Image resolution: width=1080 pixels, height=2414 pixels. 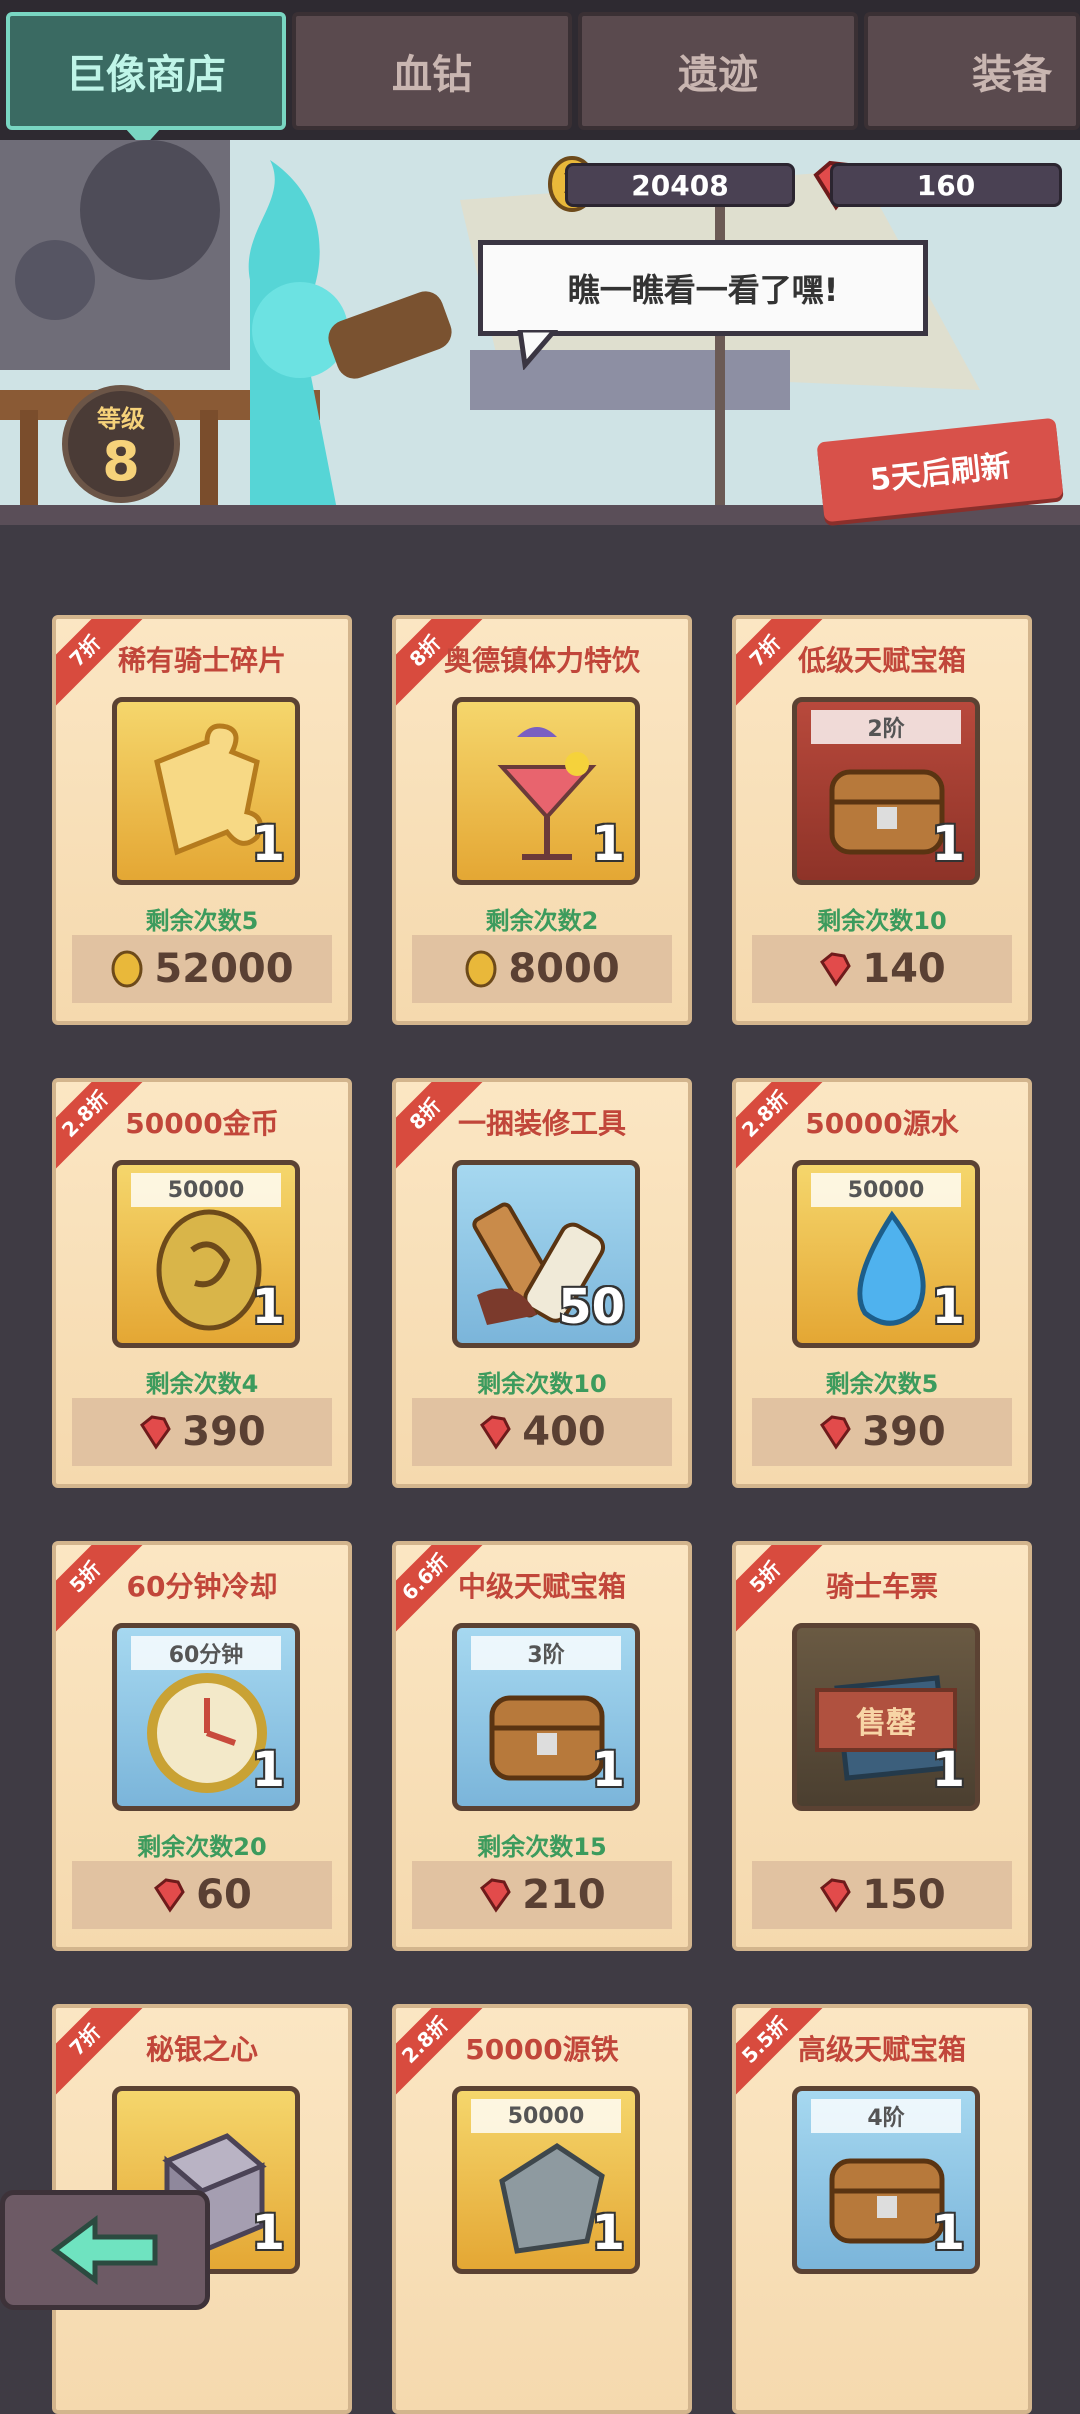 What do you see at coordinates (542, 1847) in the screenshot?
I see `remaining-count: 剩余次数15` at bounding box center [542, 1847].